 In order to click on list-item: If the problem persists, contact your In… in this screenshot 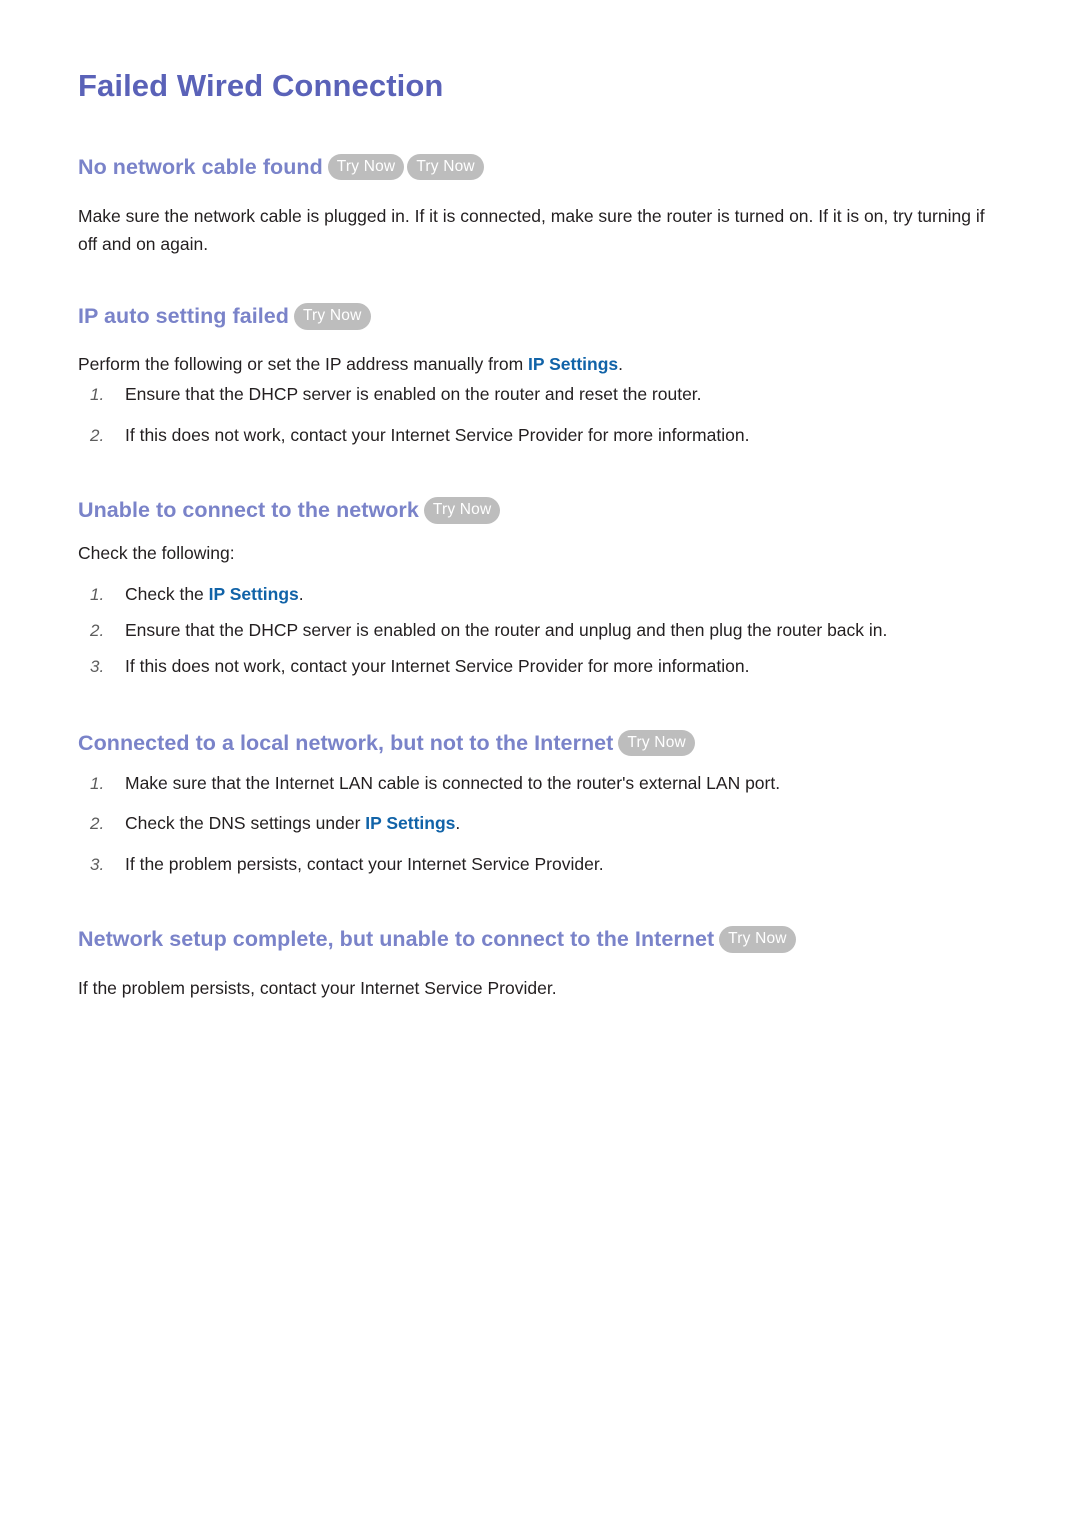, I will do `click(347, 864)`.